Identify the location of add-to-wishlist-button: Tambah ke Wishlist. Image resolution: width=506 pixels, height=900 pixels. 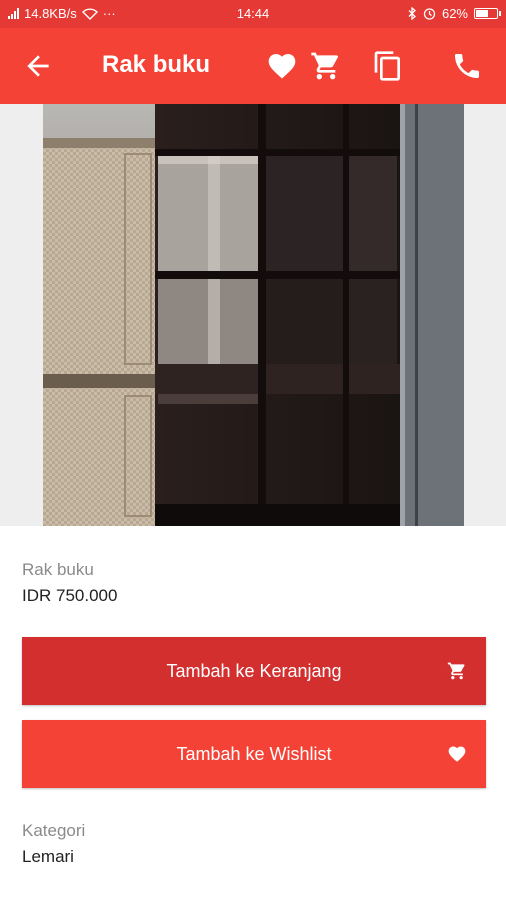
(254, 754).